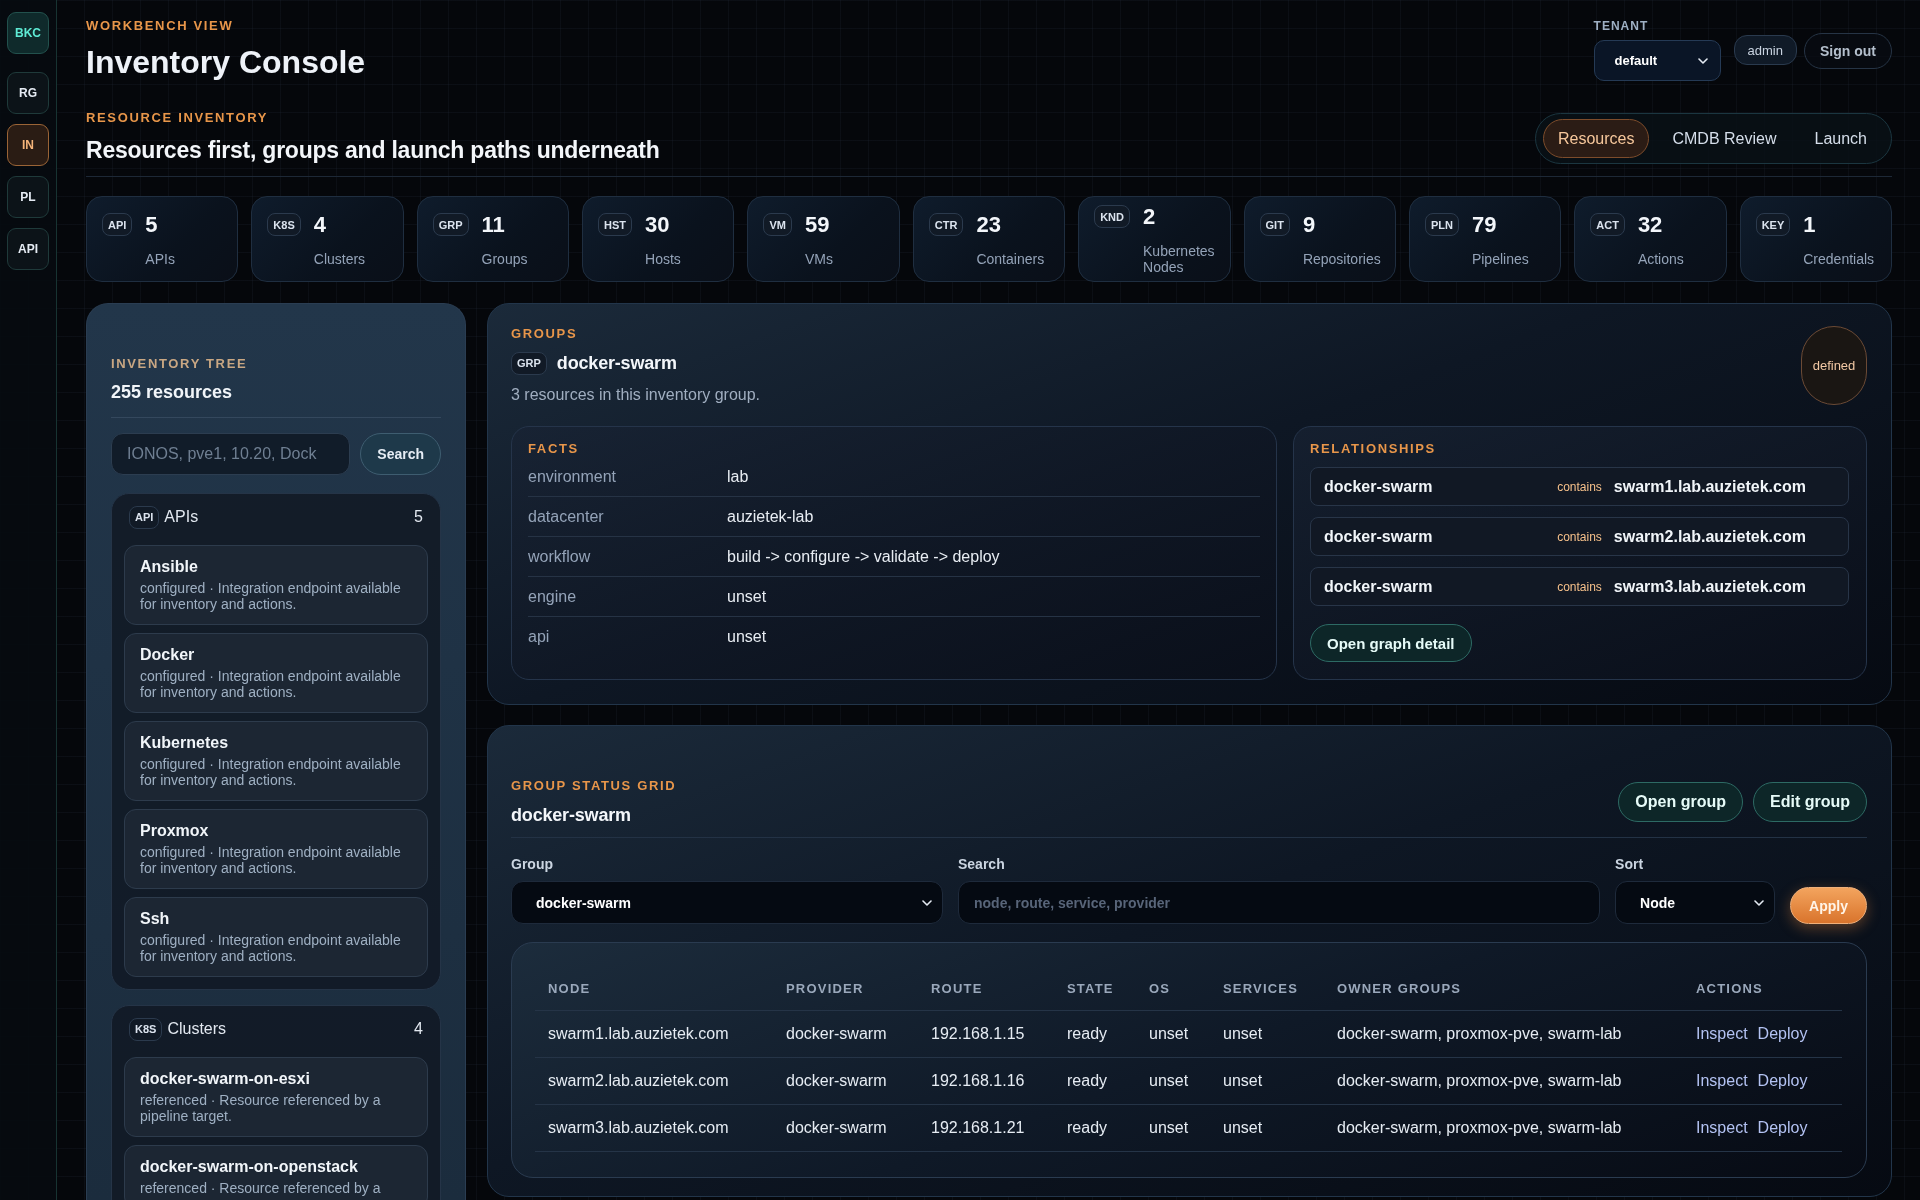  Describe the element at coordinates (615, 224) in the screenshot. I see `type-badge: HST` at that location.